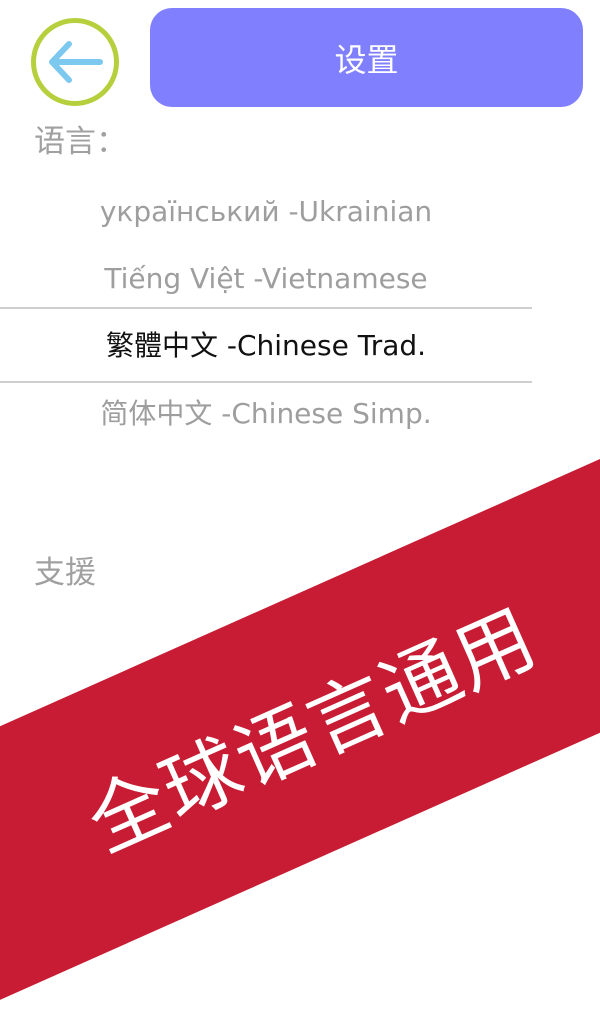 This screenshot has width=600, height=1025. What do you see at coordinates (65, 573) in the screenshot?
I see `support-section-label: 支援` at bounding box center [65, 573].